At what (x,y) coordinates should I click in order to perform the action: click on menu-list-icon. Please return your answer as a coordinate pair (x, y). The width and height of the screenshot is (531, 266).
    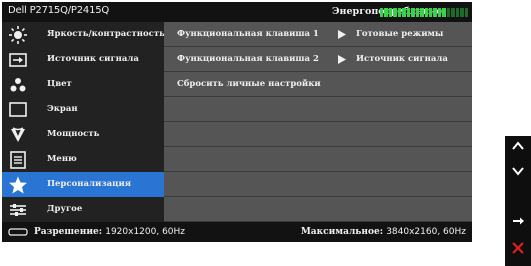
    Looking at the image, I should click on (18, 160).